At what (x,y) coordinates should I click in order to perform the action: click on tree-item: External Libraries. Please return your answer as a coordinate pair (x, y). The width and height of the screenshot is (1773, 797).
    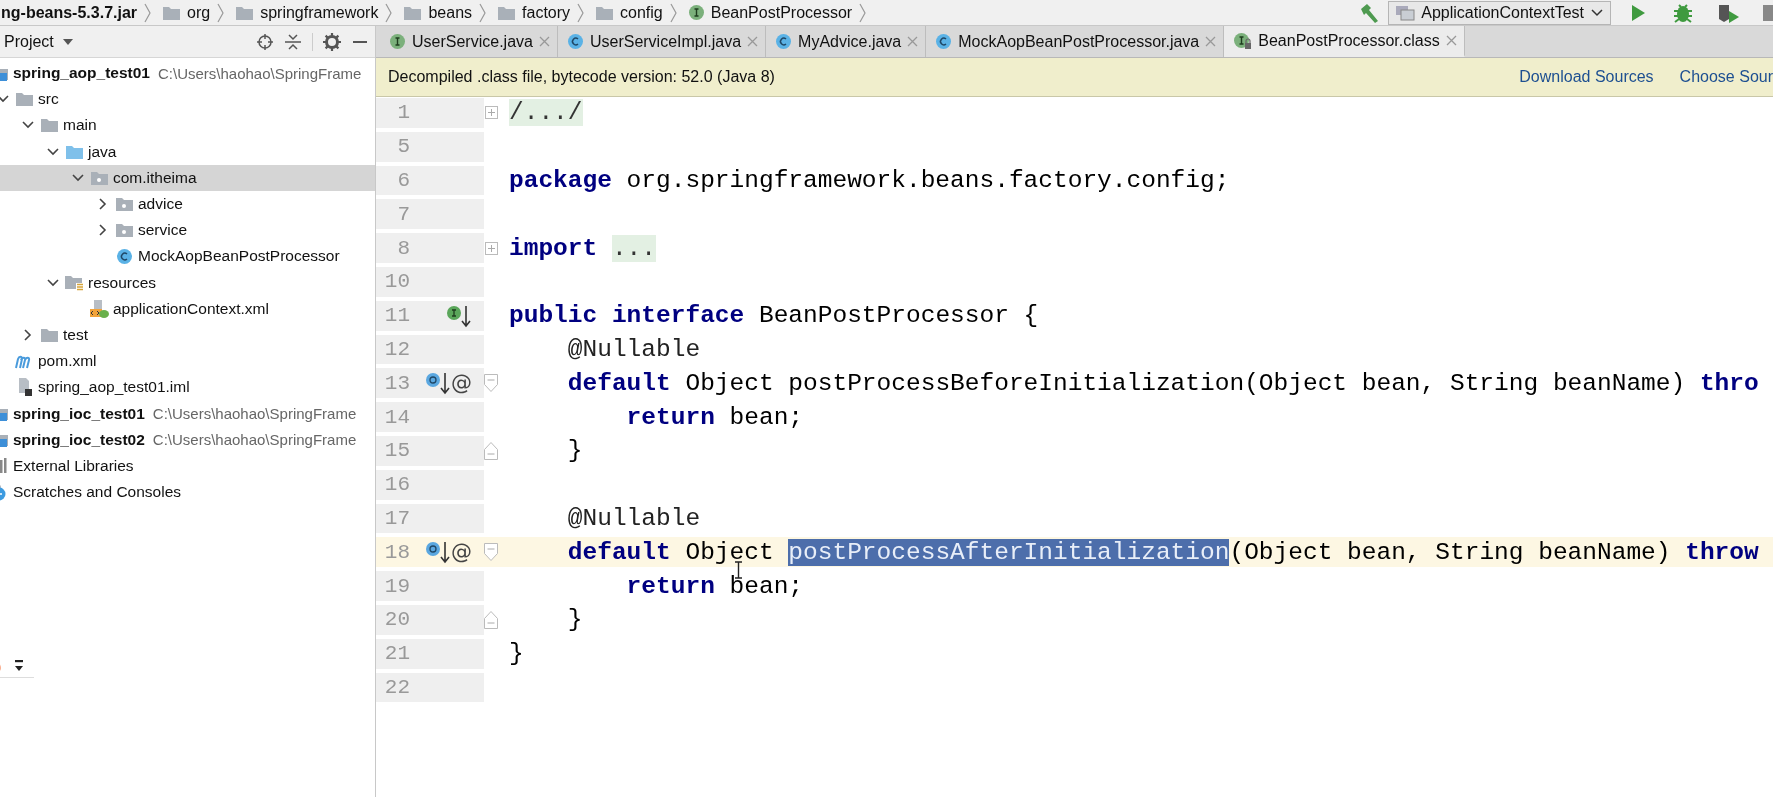
    Looking at the image, I should click on (187, 465).